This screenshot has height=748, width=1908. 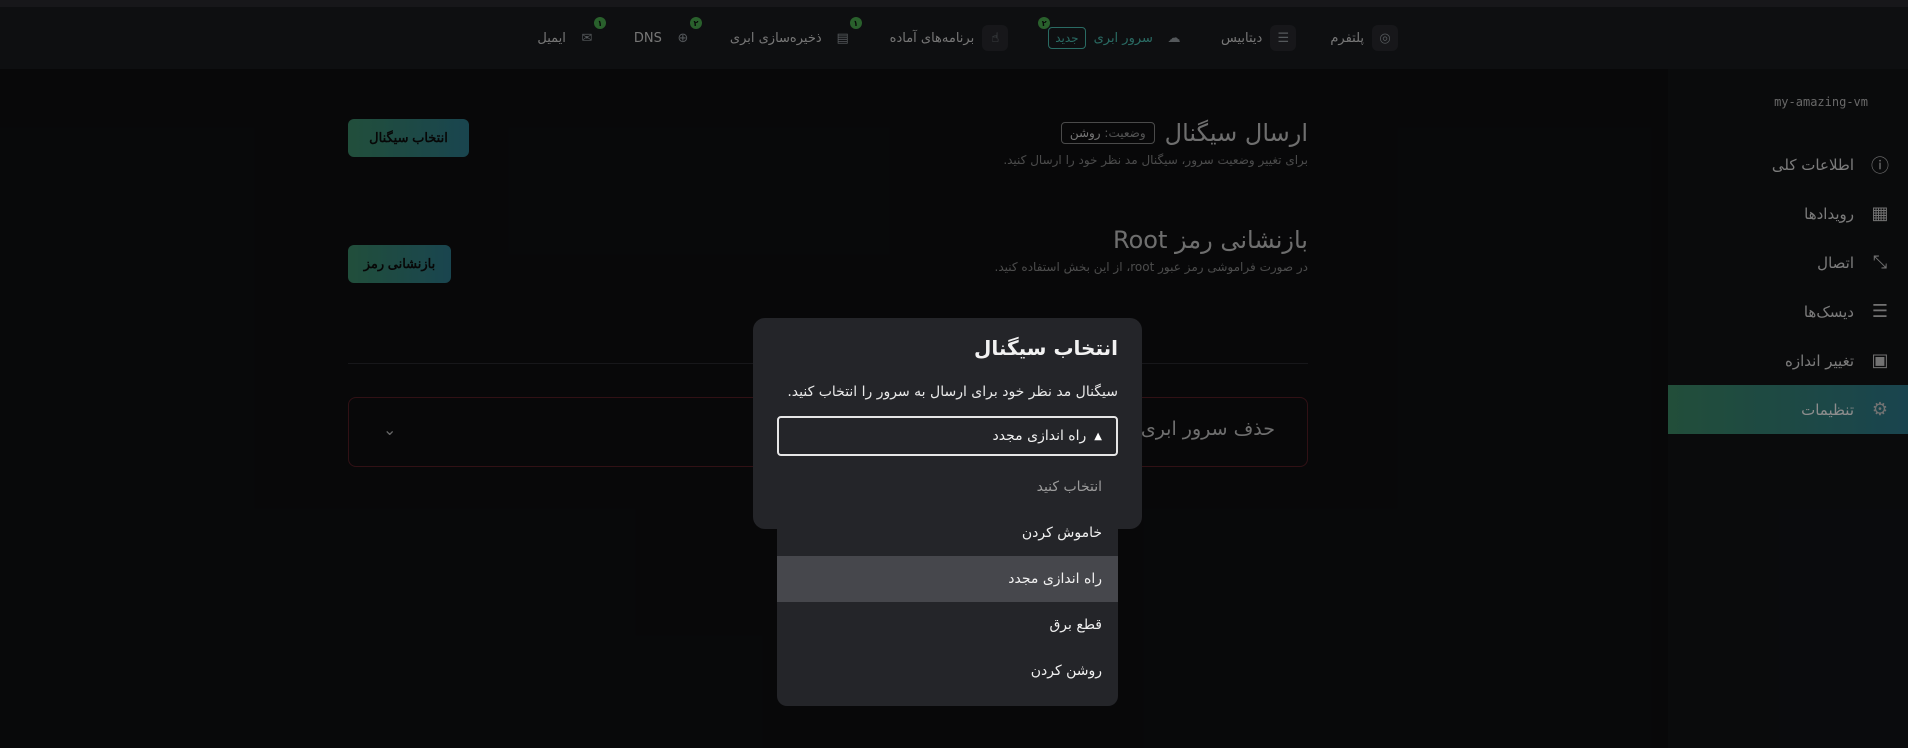 What do you see at coordinates (947, 625) in the screenshot?
I see `dropdown-option: قطع برق` at bounding box center [947, 625].